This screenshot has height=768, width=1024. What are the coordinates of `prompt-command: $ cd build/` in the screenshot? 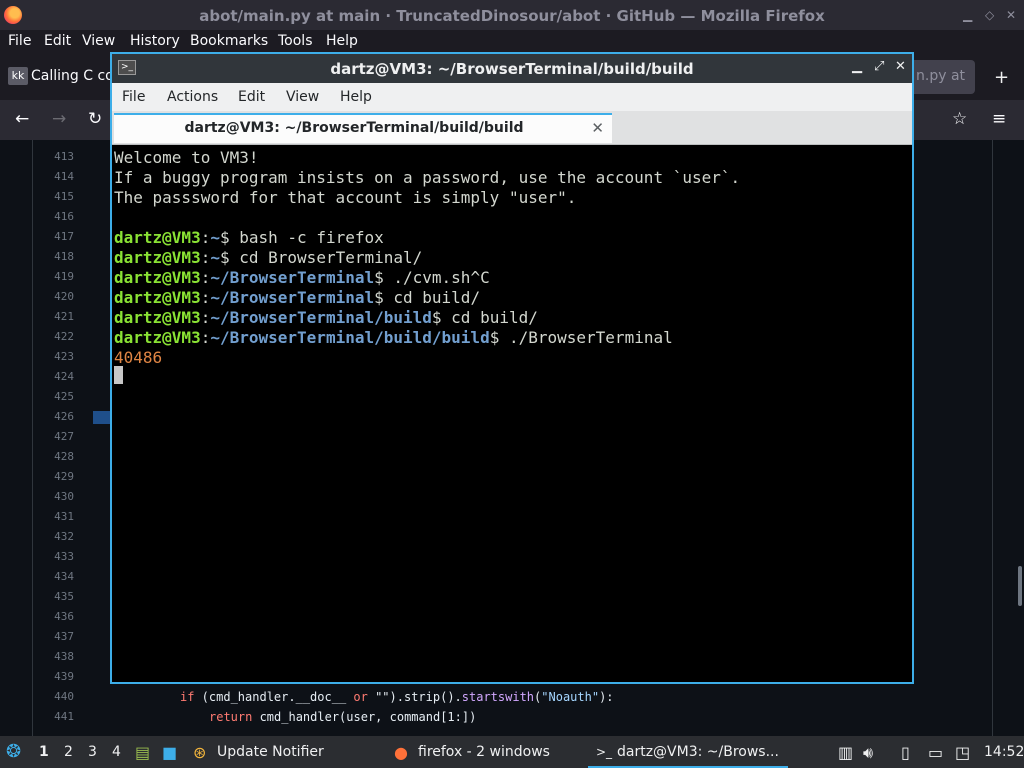 It's located at (427, 297).